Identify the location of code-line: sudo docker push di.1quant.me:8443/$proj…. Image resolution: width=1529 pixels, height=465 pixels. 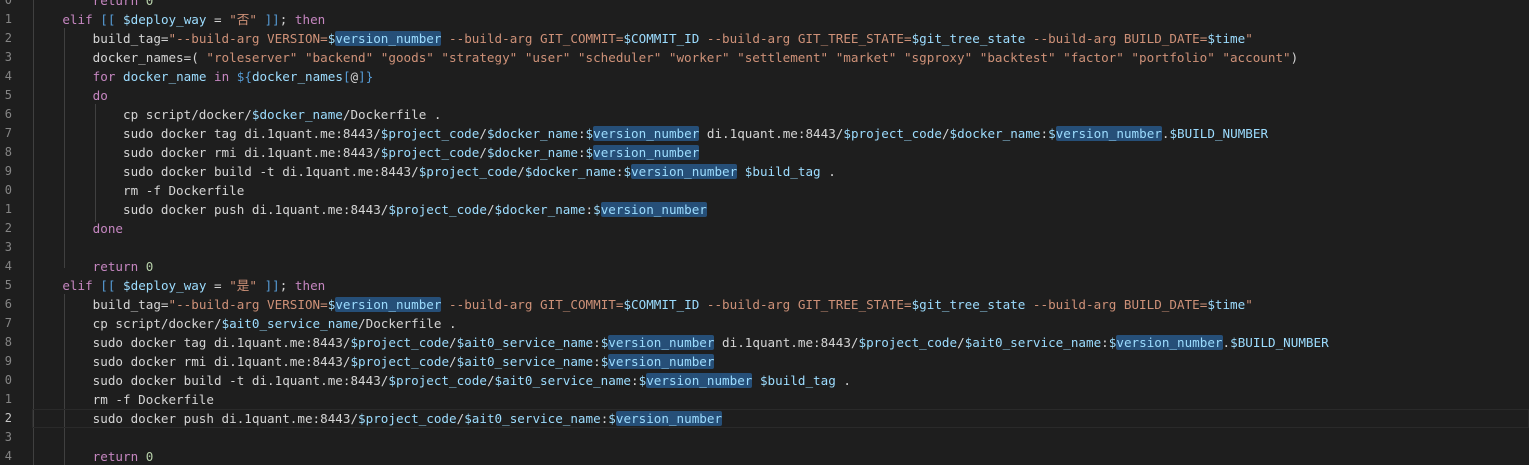
(780, 209).